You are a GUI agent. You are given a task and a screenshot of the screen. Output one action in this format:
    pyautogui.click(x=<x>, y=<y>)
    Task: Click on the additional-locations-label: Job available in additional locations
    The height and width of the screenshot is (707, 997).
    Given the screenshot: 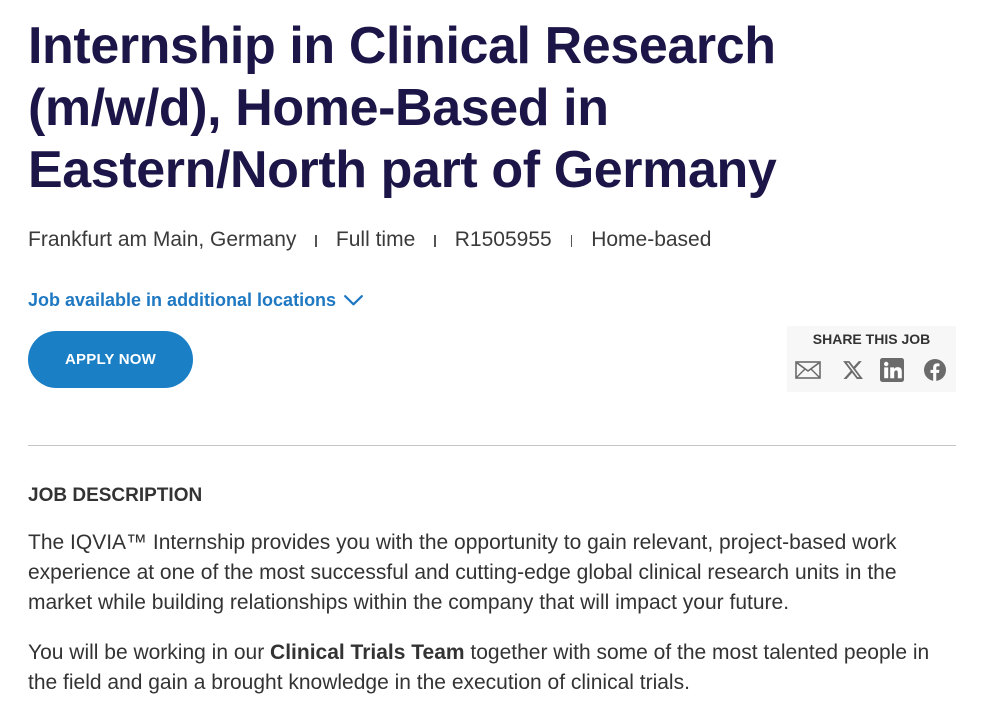 What is the action you would take?
    pyautogui.click(x=182, y=300)
    